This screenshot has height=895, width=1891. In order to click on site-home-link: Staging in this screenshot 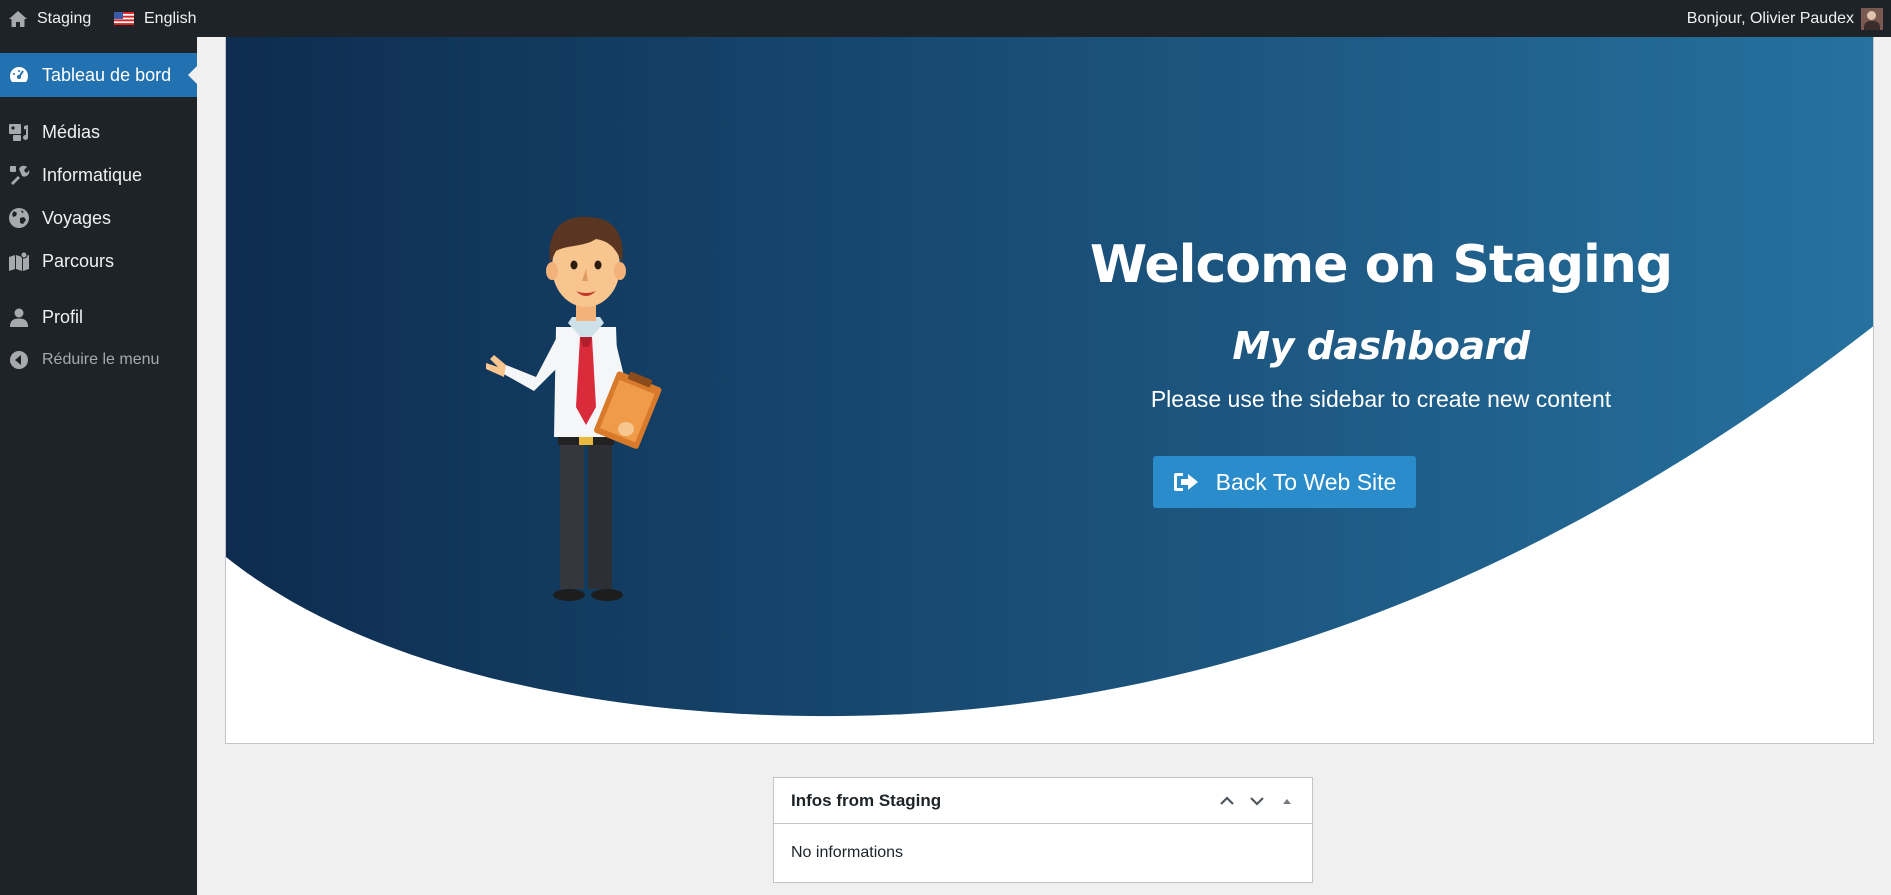, I will do `click(49, 18)`.